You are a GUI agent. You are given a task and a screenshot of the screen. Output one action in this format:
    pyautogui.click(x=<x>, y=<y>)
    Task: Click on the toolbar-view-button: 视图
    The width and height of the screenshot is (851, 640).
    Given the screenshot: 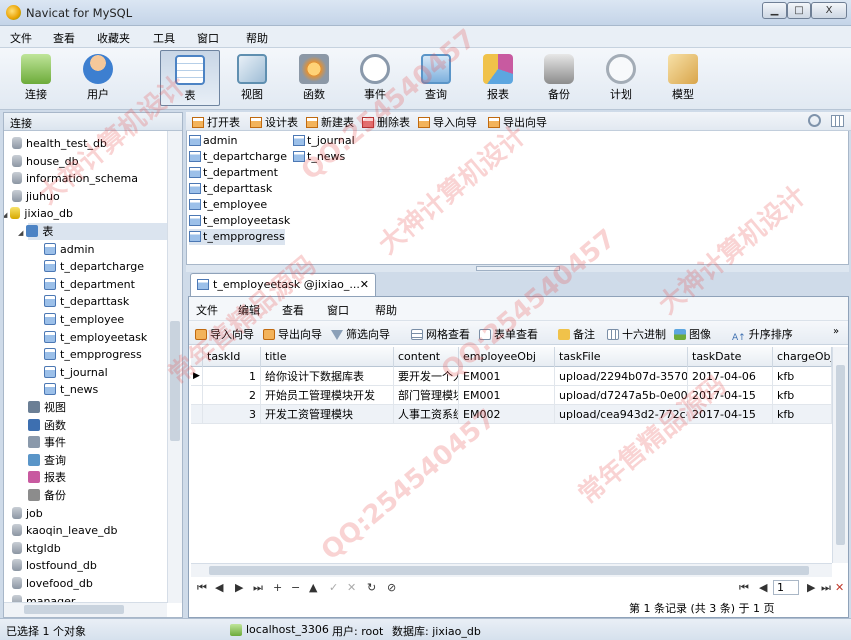 What is the action you would take?
    pyautogui.click(x=252, y=78)
    